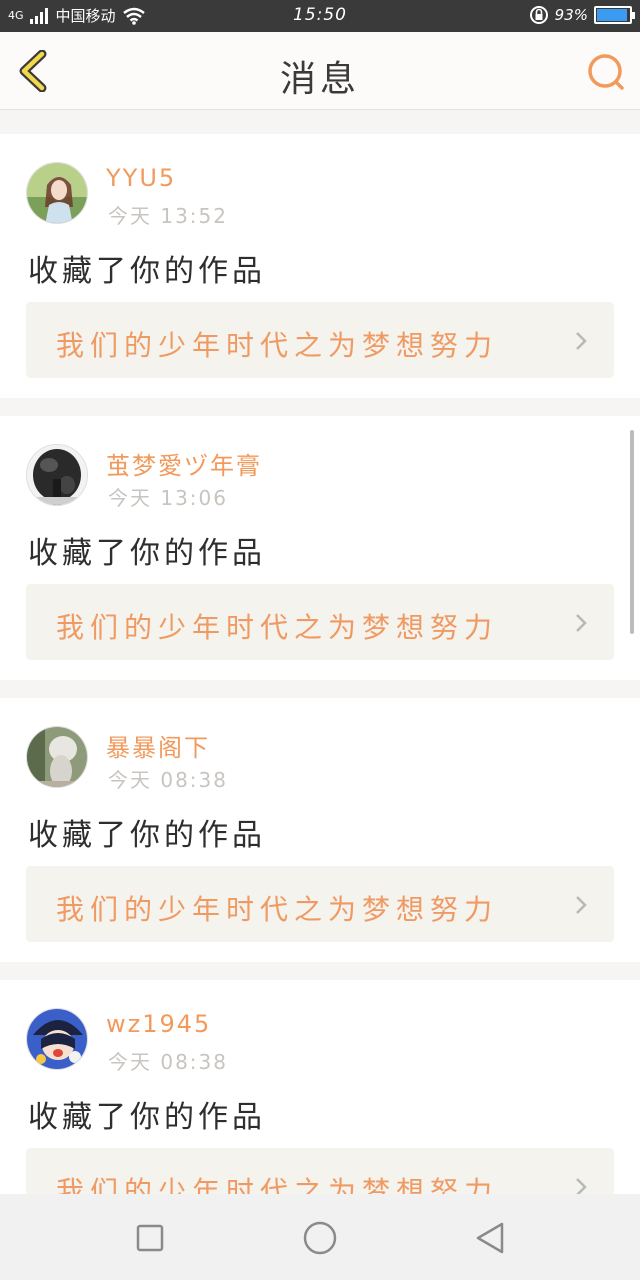  What do you see at coordinates (168, 498) in the screenshot?
I see `timestamp: 今天 13:06` at bounding box center [168, 498].